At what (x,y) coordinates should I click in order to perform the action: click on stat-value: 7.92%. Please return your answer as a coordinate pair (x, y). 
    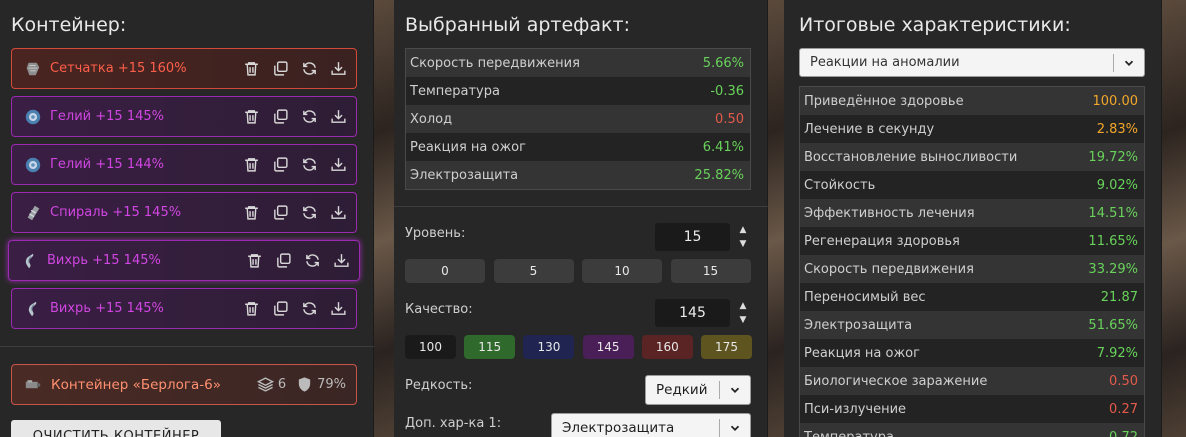
    Looking at the image, I should click on (1117, 353).